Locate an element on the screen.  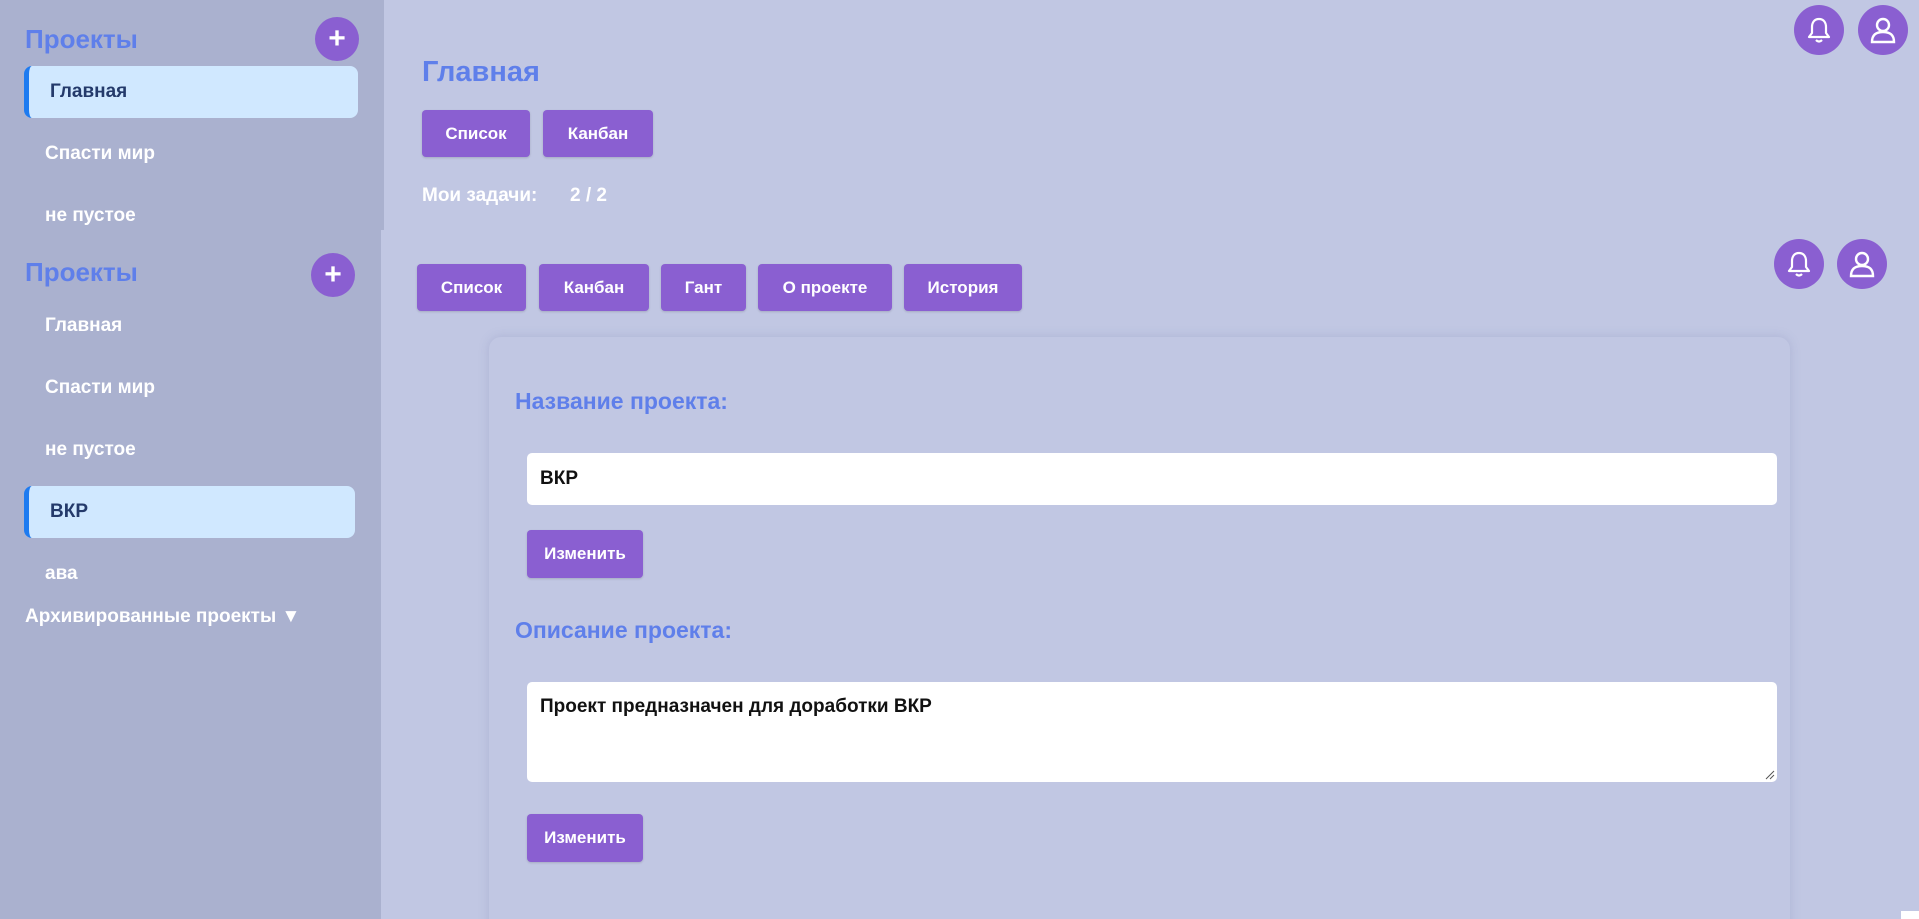
resize-grip-icon is located at coordinates (1770, 775).